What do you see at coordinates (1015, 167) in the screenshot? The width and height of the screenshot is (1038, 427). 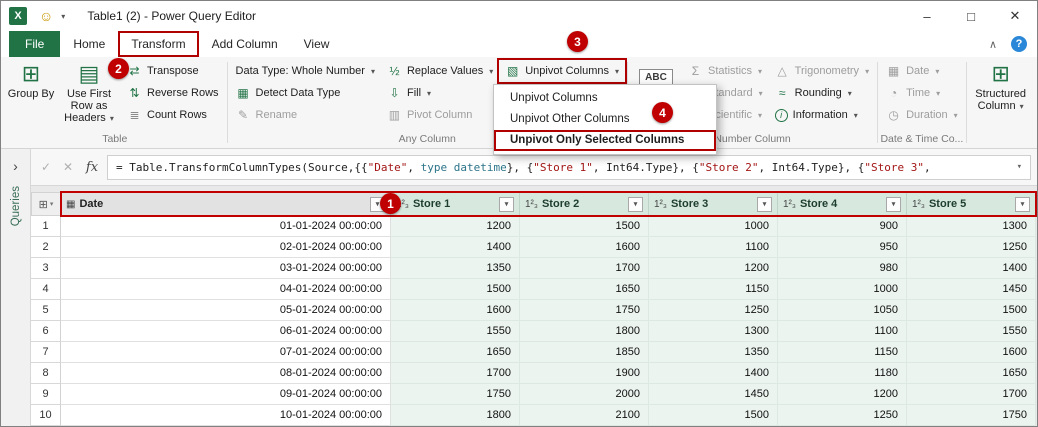 I see `formula-expand-icon: ▾` at bounding box center [1015, 167].